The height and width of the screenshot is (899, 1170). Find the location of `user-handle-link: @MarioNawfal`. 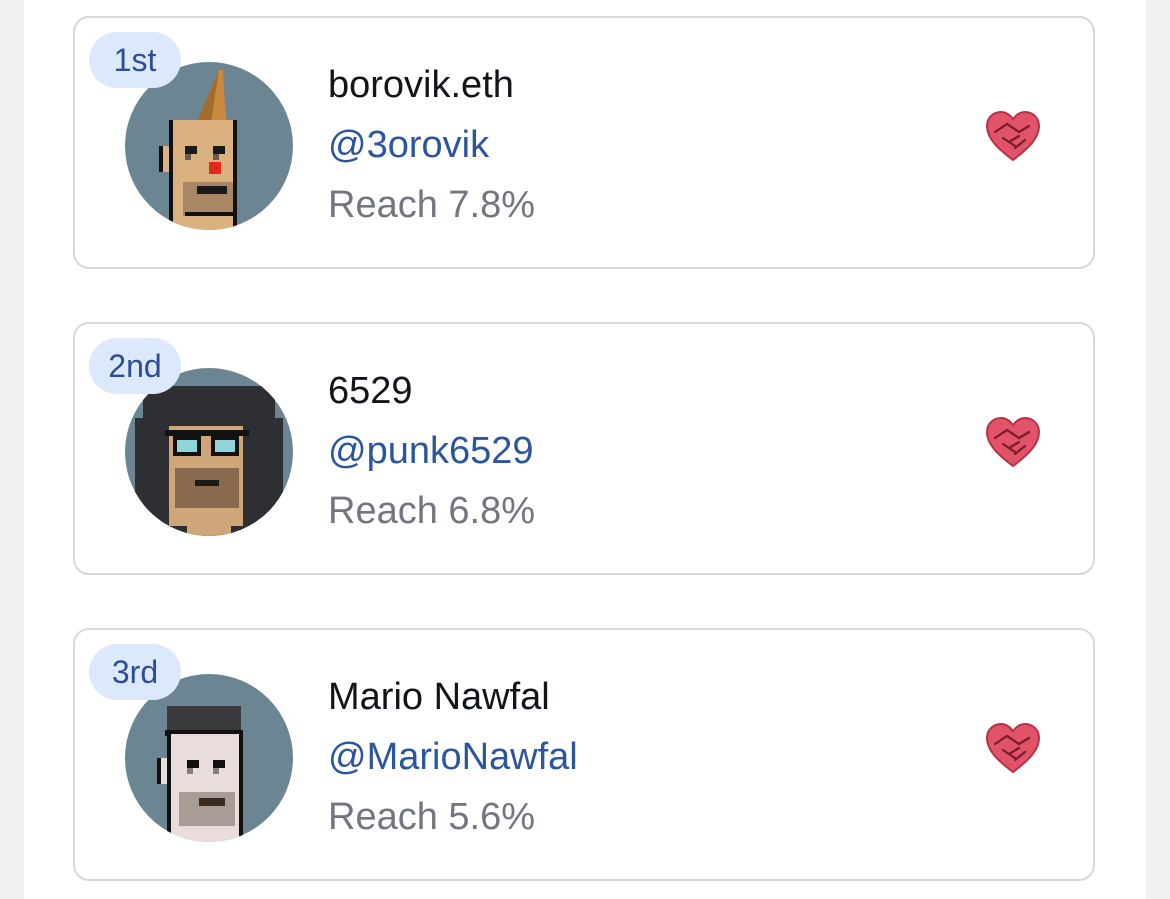

user-handle-link: @MarioNawfal is located at coordinates (453, 757).